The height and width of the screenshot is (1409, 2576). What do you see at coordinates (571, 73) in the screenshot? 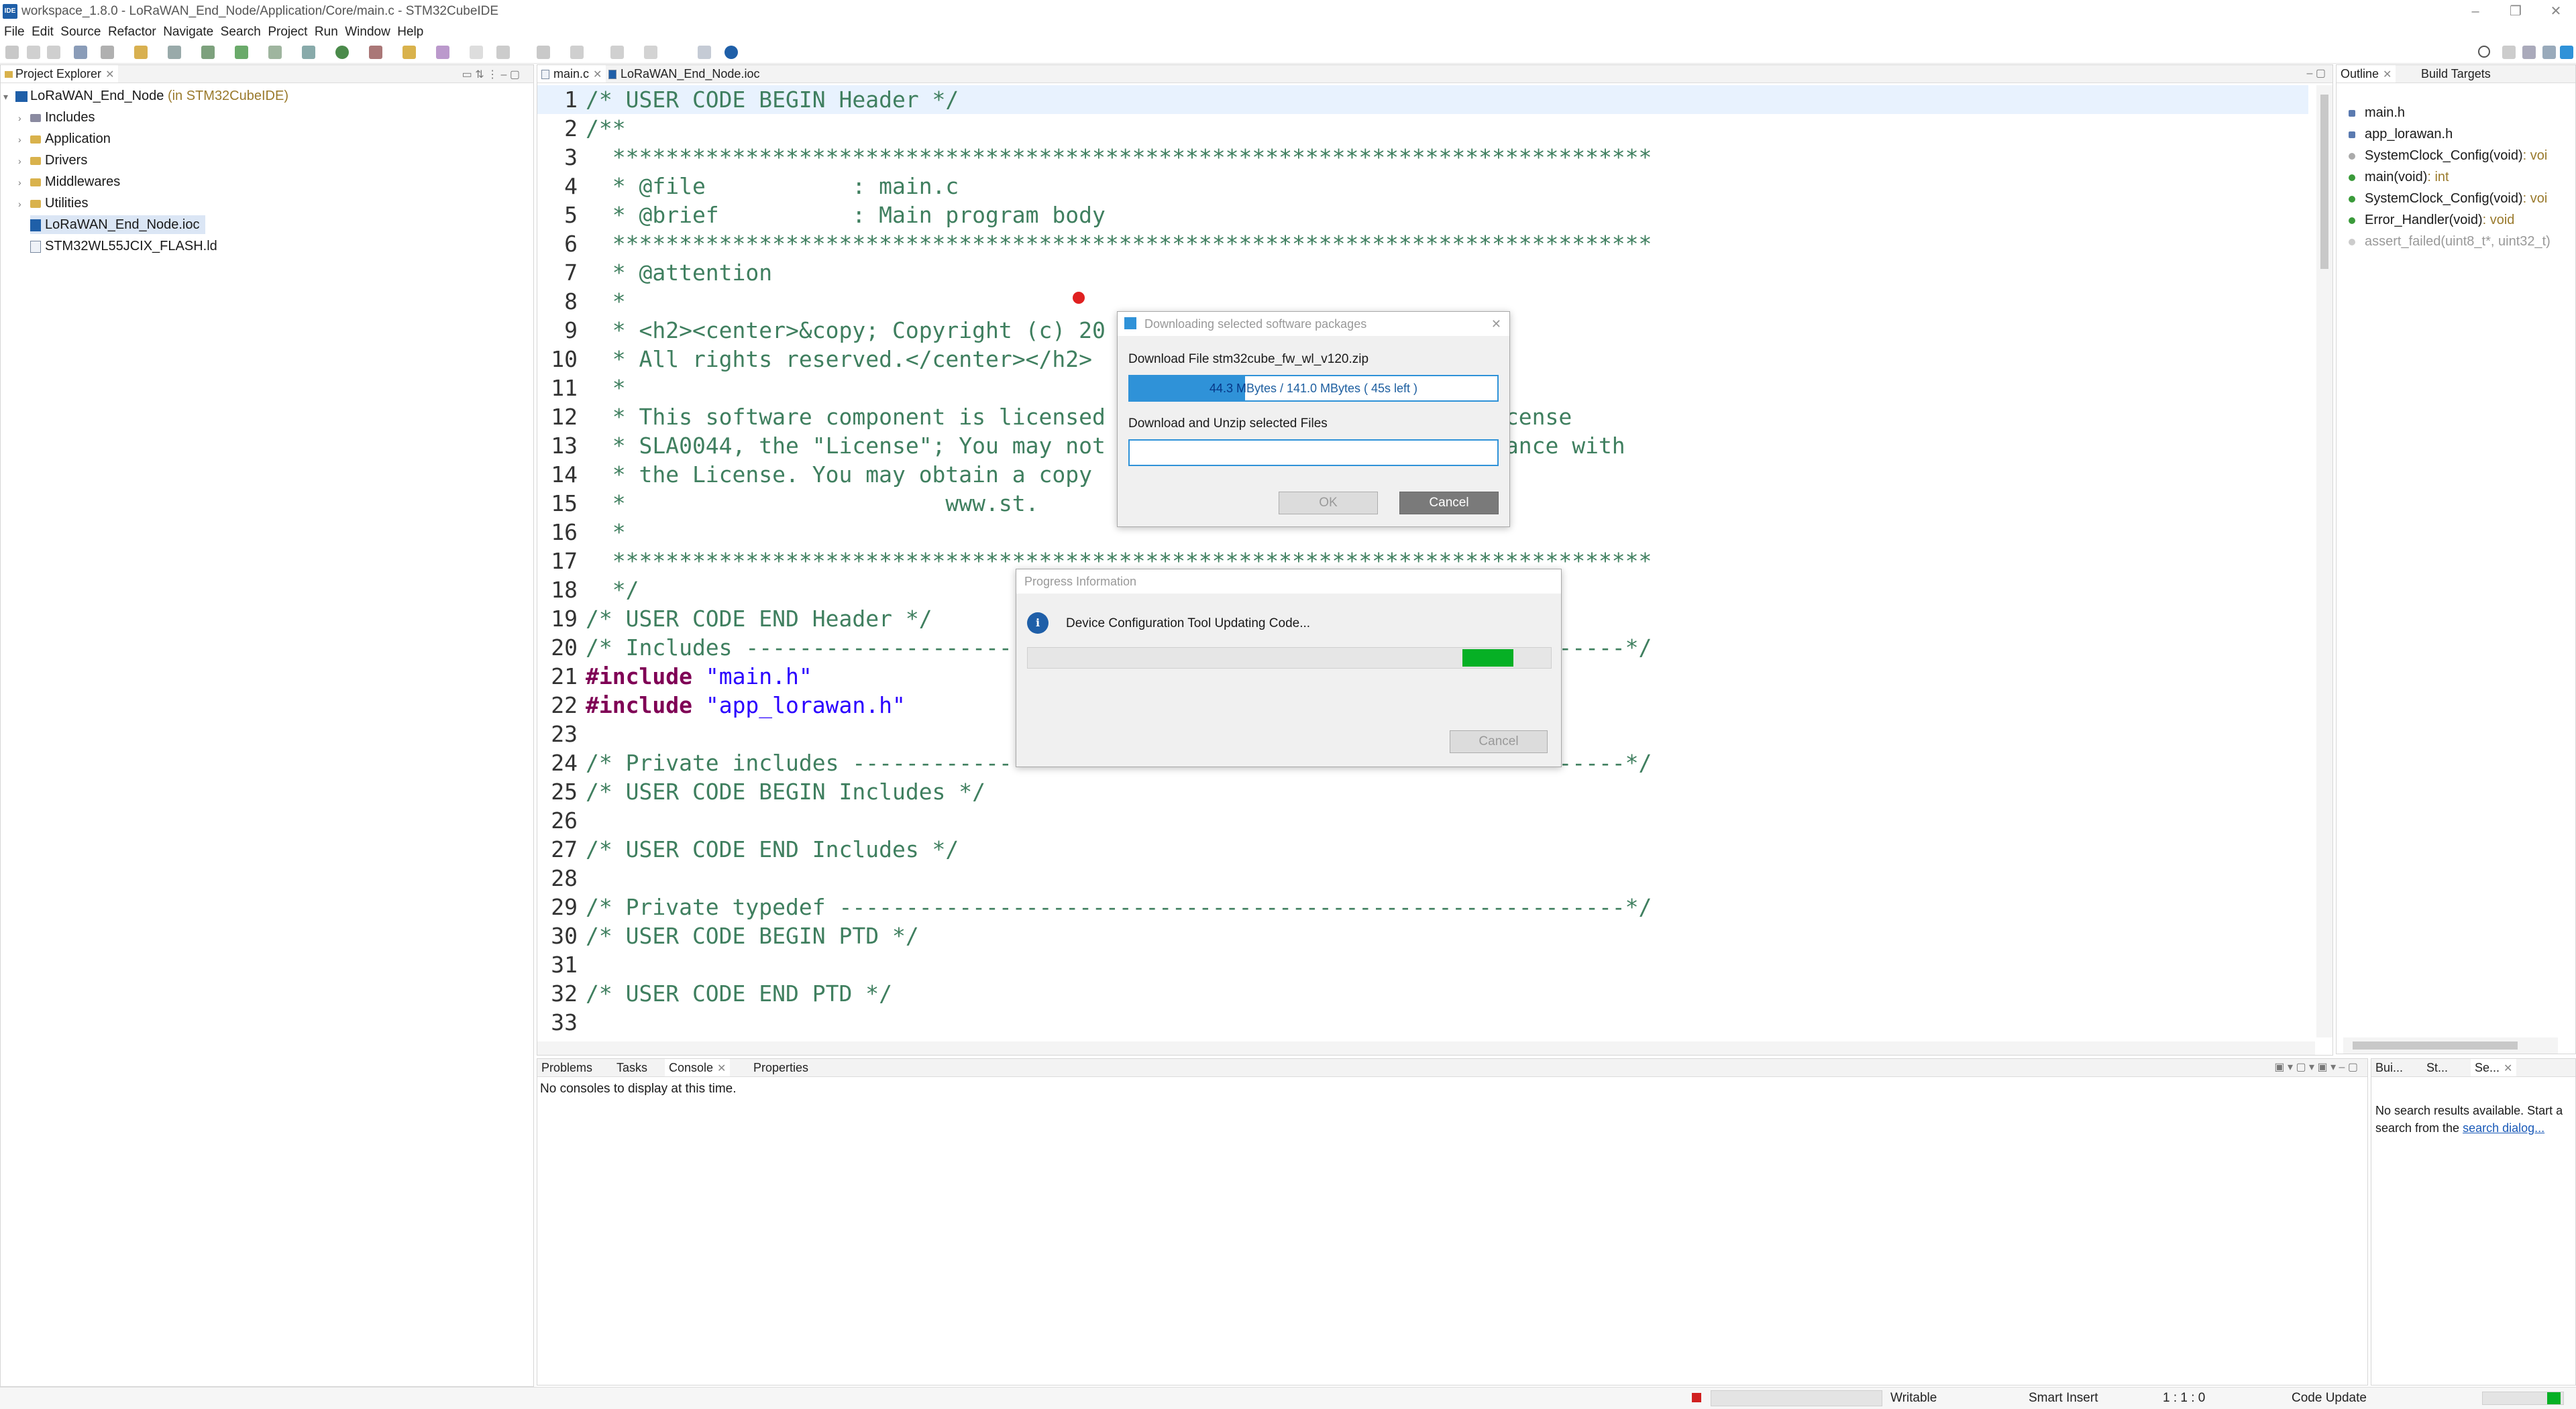
I see `tab-main-c: main.c ✕` at bounding box center [571, 73].